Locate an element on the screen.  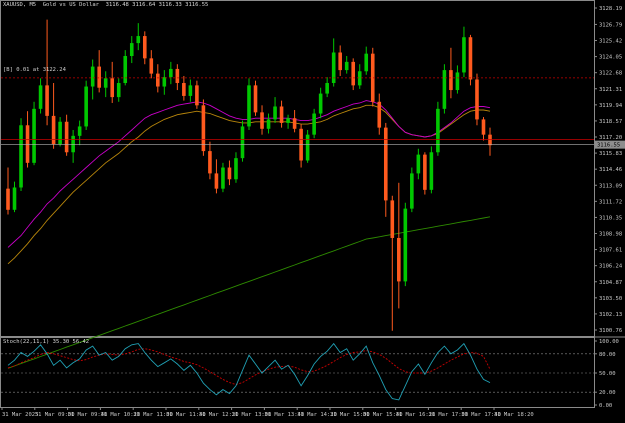
stoch-axis: 100.00 80.00 50.00 20.00 0.00 is located at coordinates (606, 374).